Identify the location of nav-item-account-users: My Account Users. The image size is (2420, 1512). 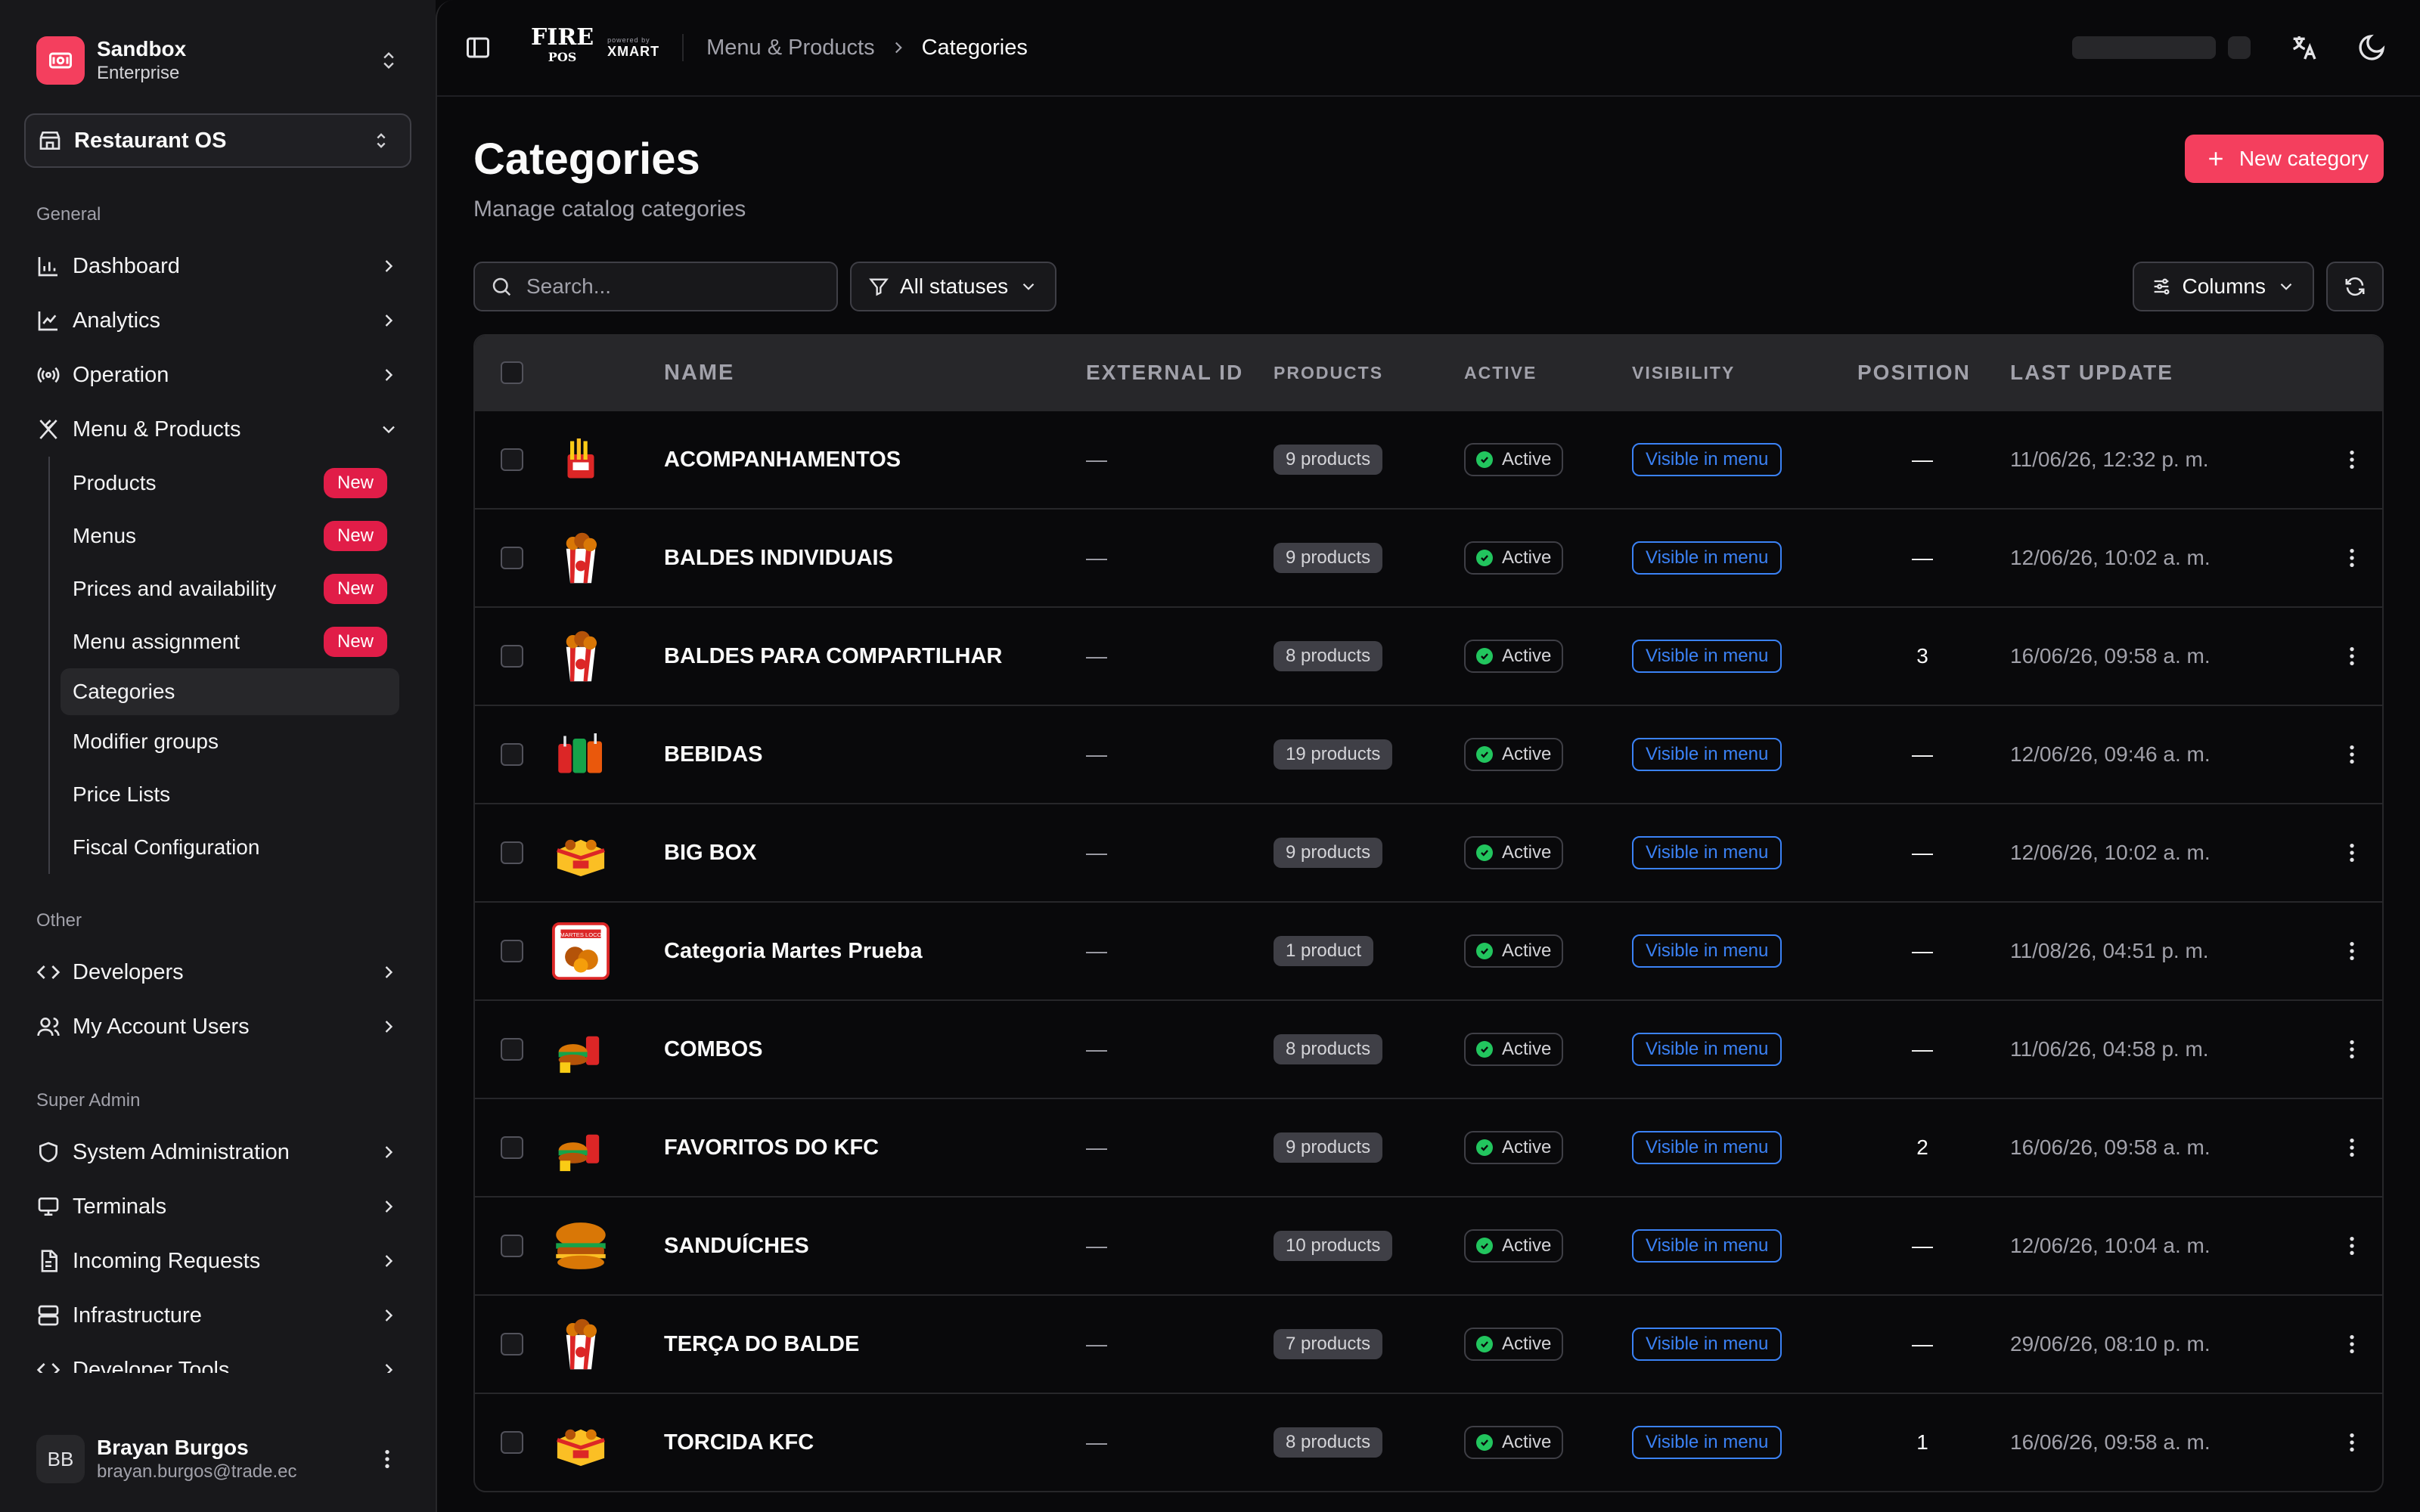
(217, 1026).